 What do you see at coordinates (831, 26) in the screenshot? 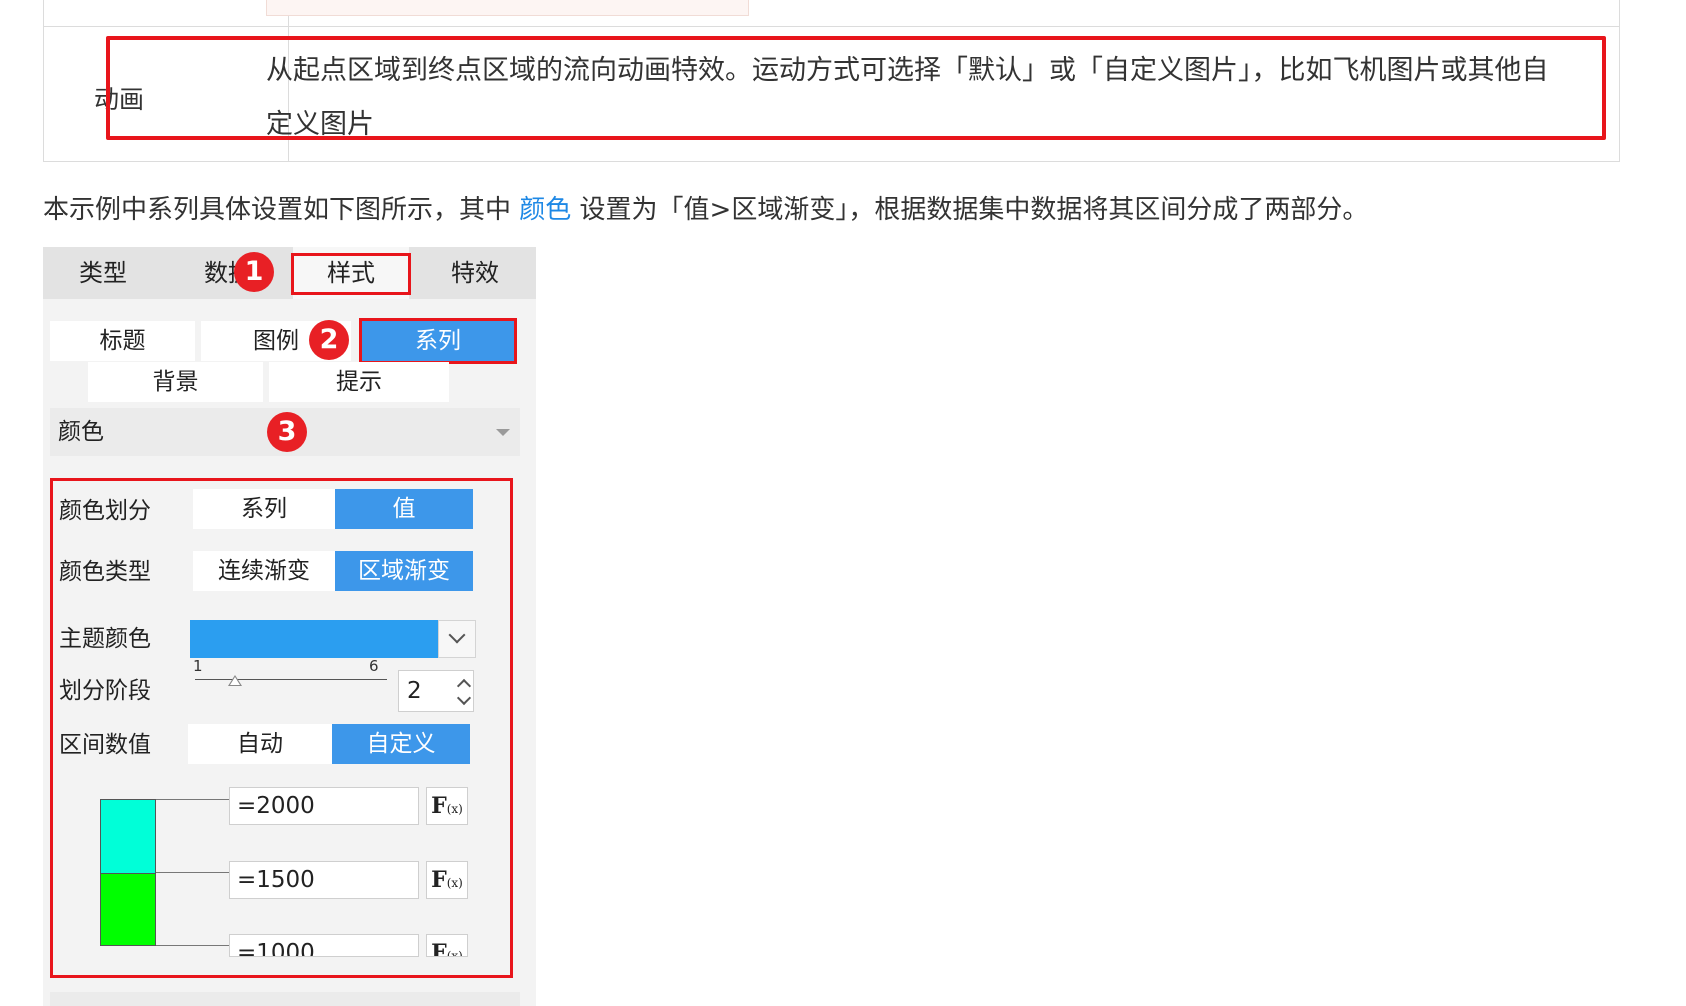
I see `table-row-divider` at bounding box center [831, 26].